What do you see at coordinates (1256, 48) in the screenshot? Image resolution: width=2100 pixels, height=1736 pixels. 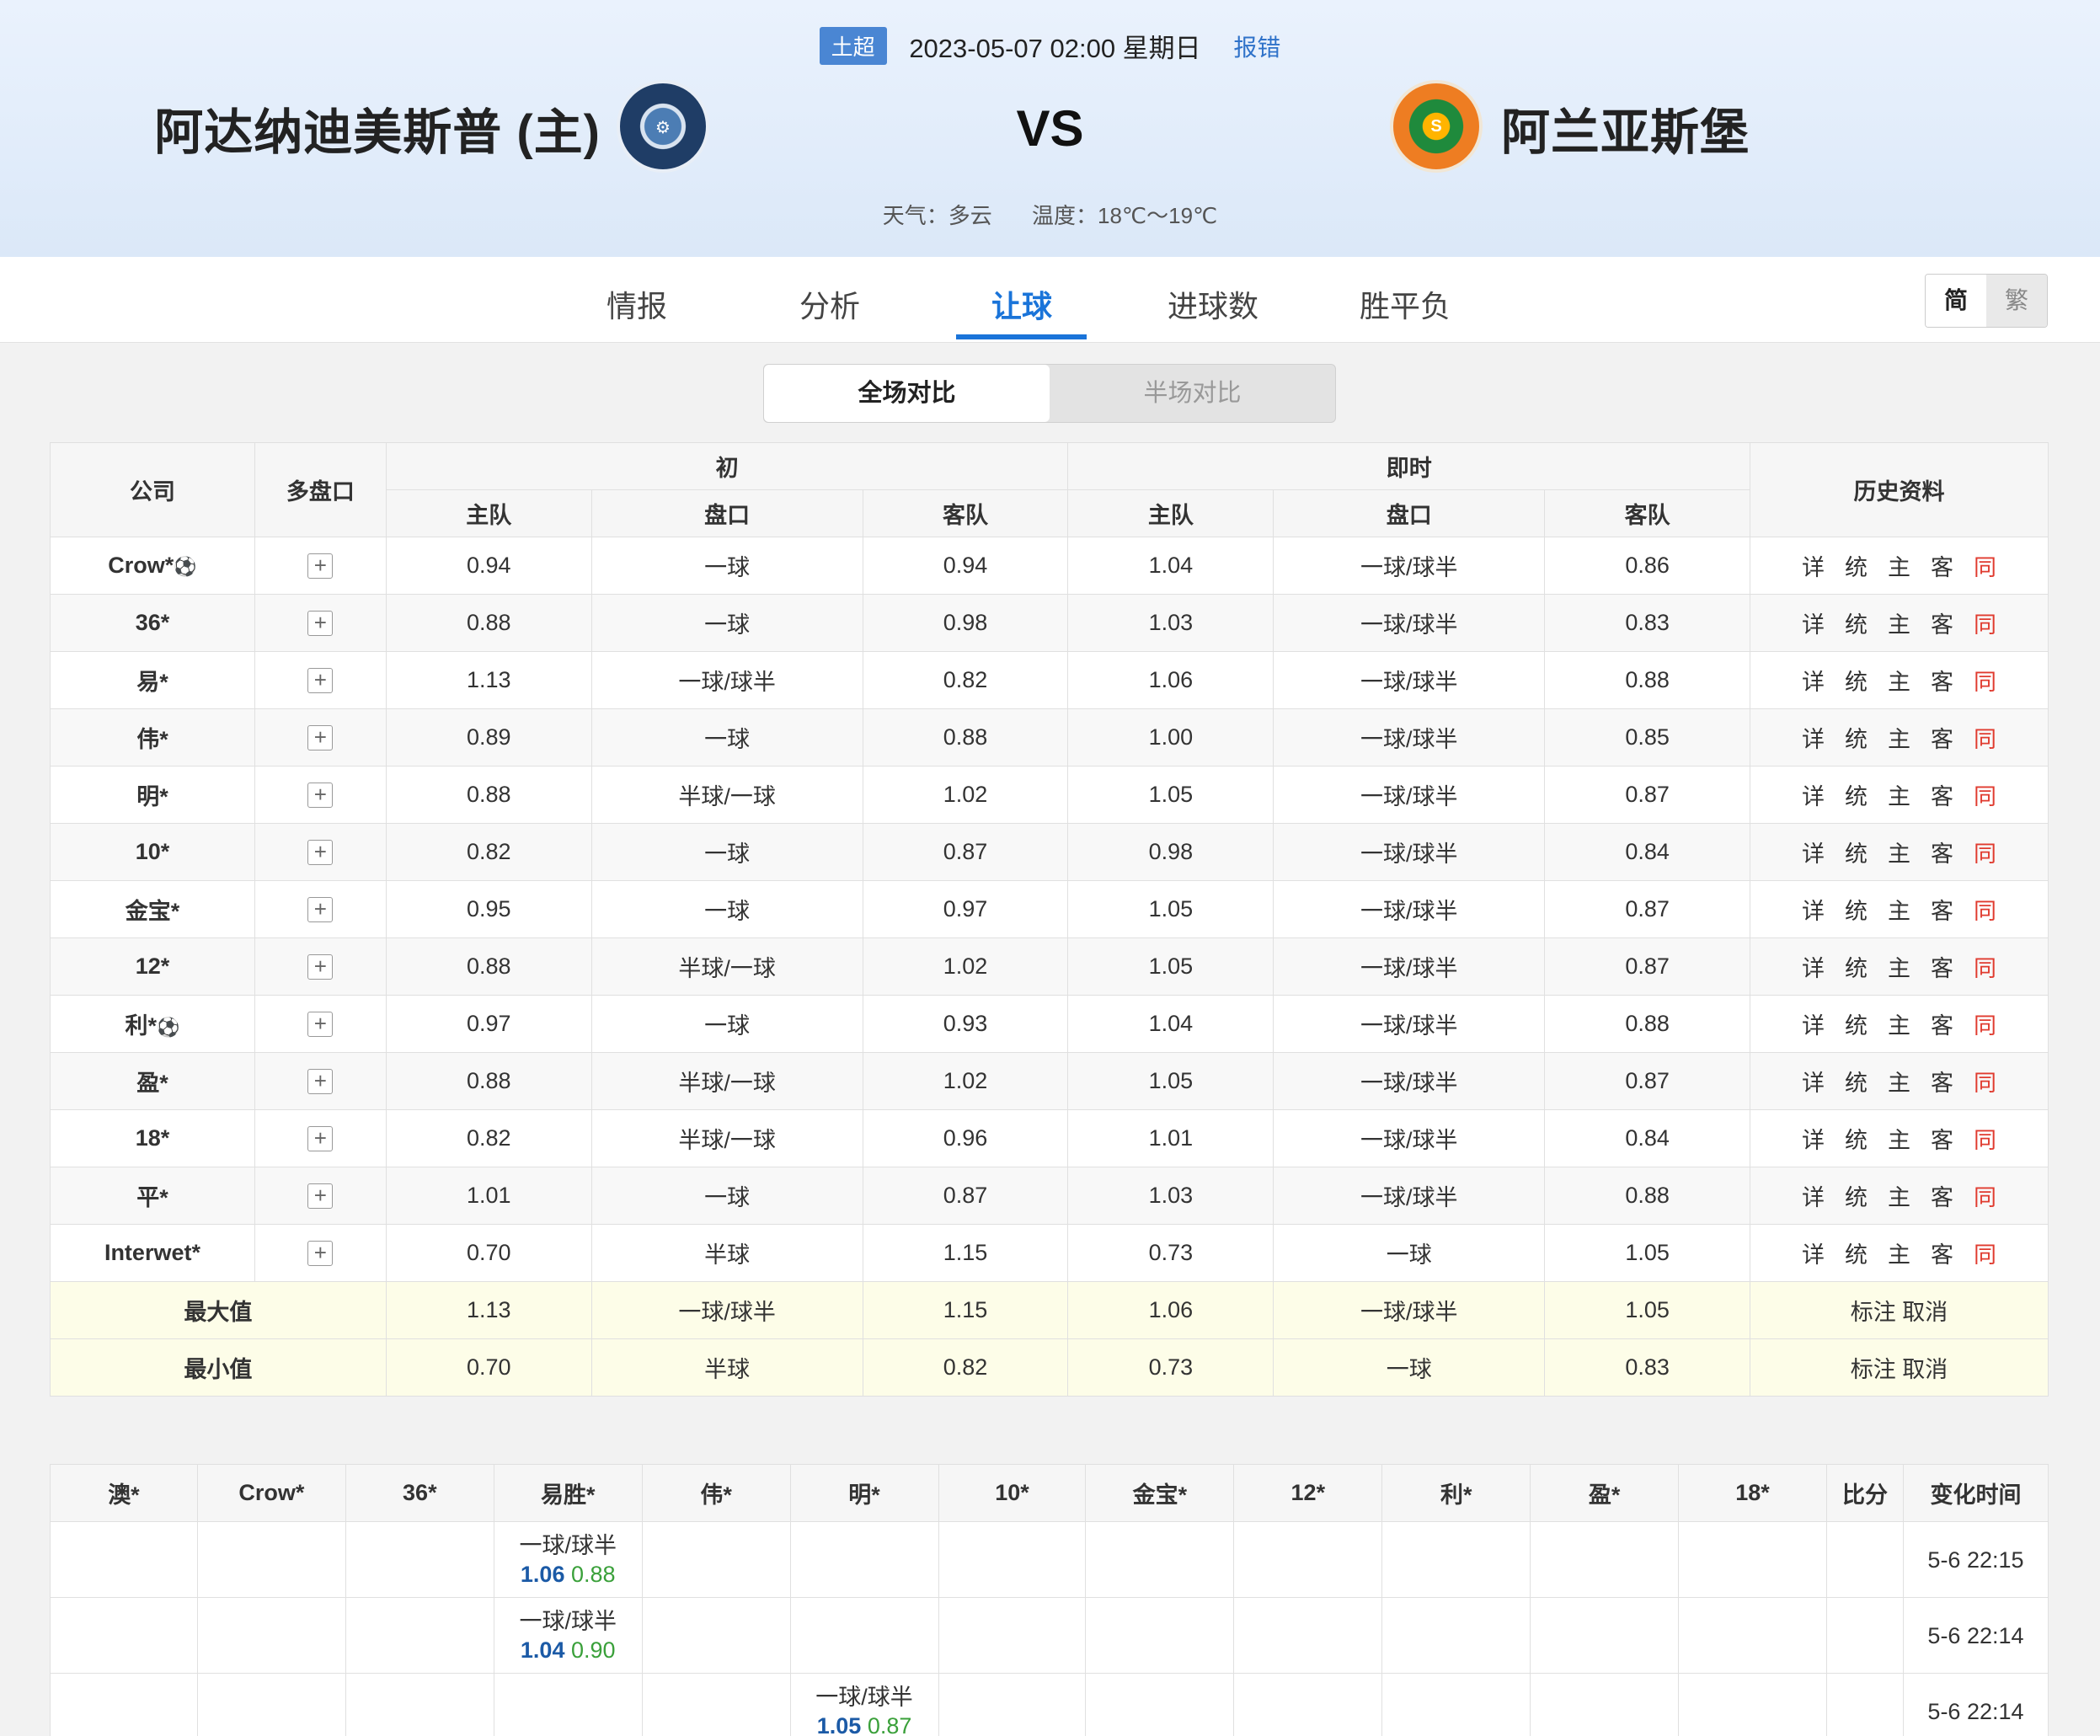 I see `report-error-link: 报错` at bounding box center [1256, 48].